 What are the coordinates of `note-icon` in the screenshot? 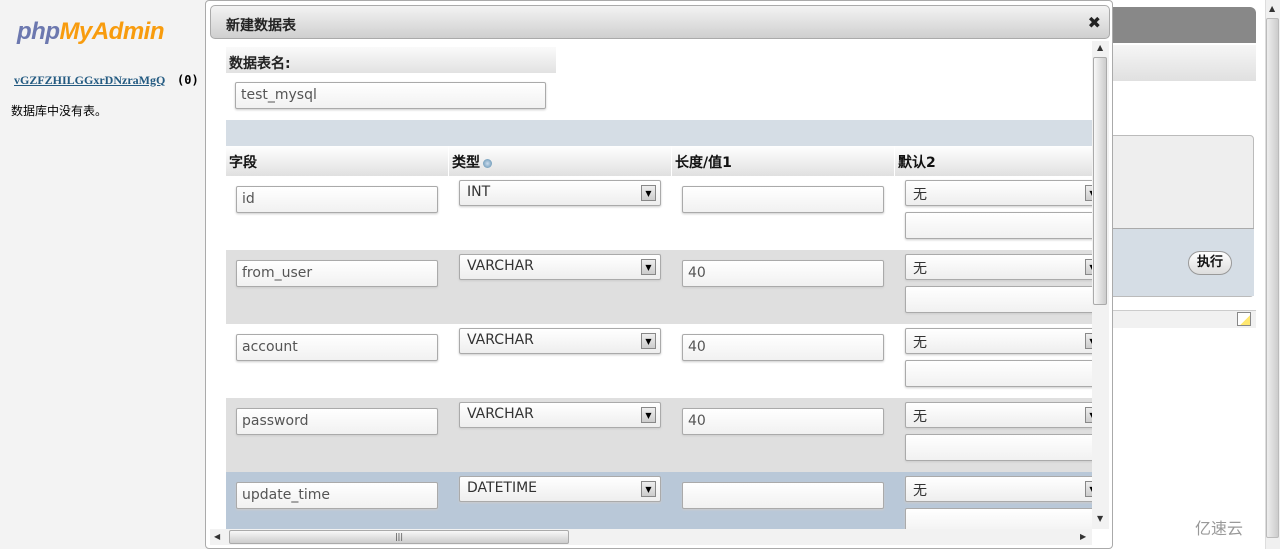 It's located at (1244, 319).